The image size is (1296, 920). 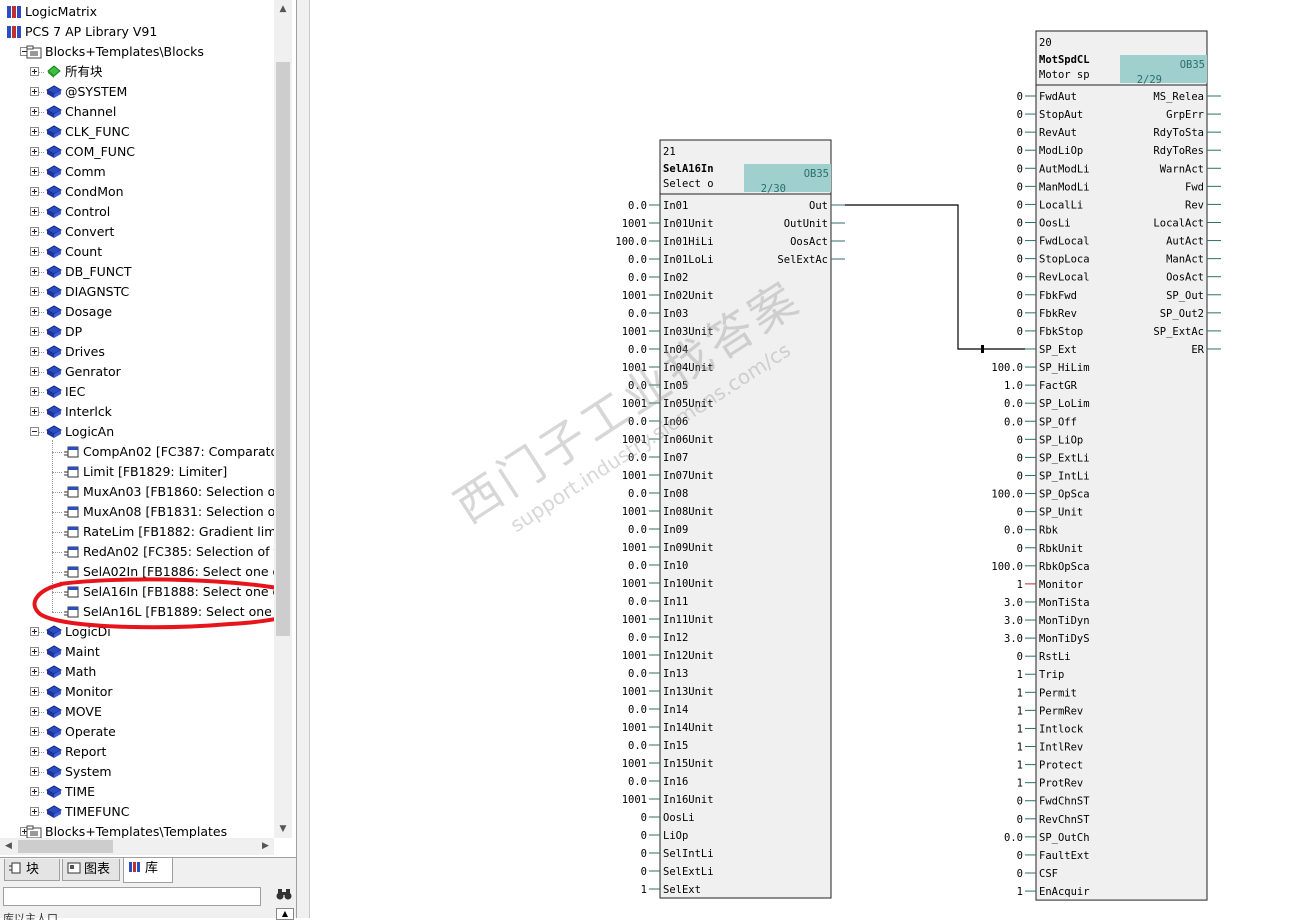 I want to click on input-pin: In12Unit 1001, so click(x=668, y=656).